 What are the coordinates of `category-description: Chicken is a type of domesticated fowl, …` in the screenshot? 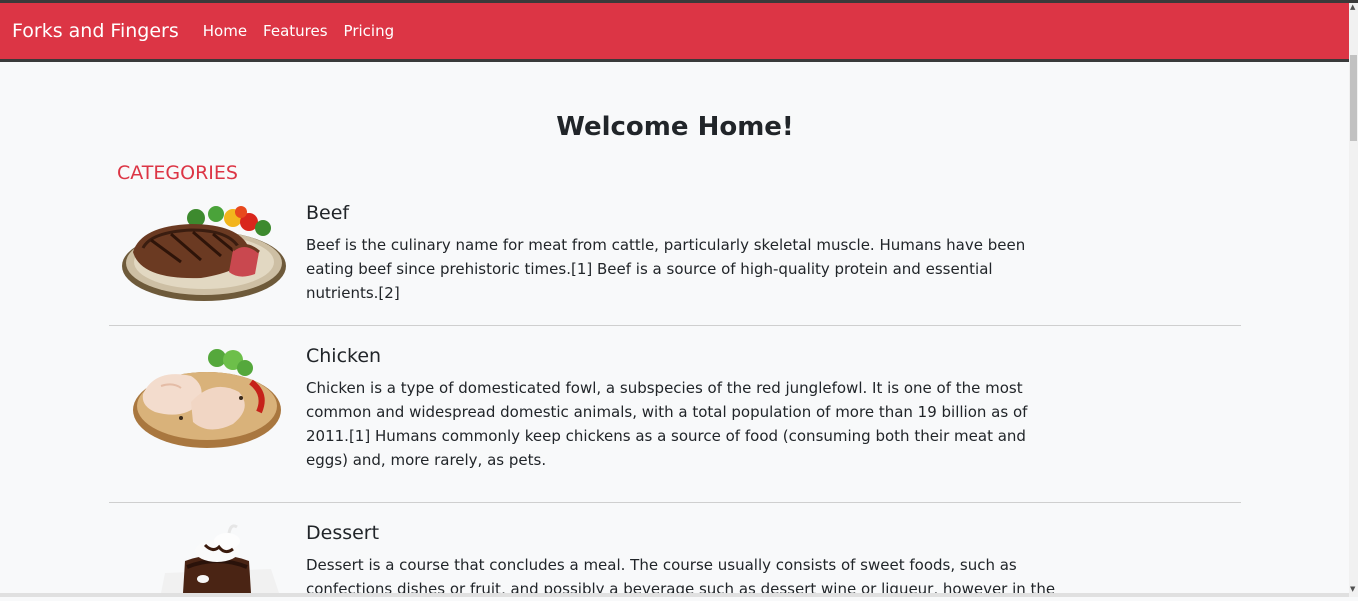 It's located at (667, 424).